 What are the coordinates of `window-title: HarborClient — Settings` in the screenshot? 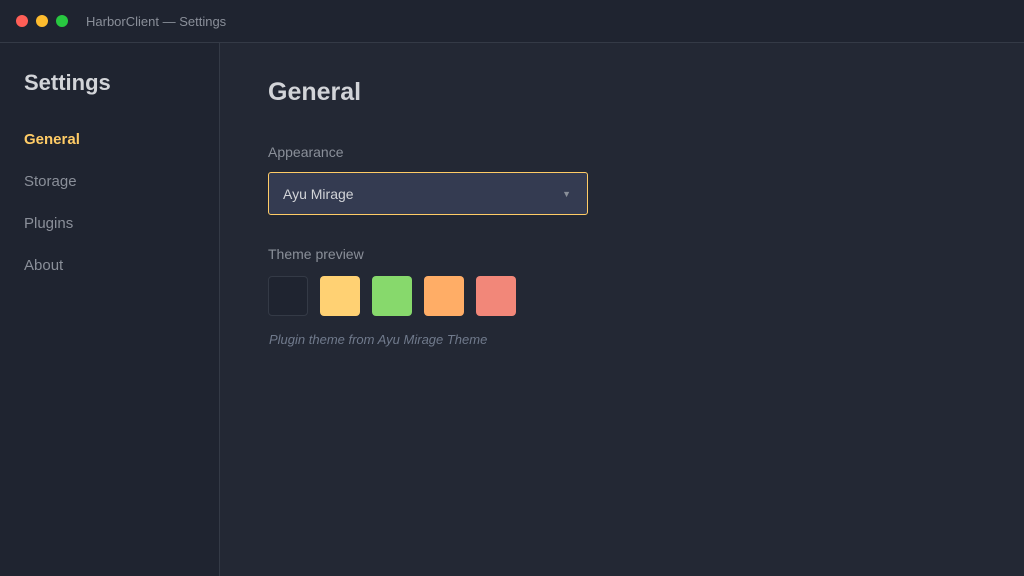 It's located at (156, 21).